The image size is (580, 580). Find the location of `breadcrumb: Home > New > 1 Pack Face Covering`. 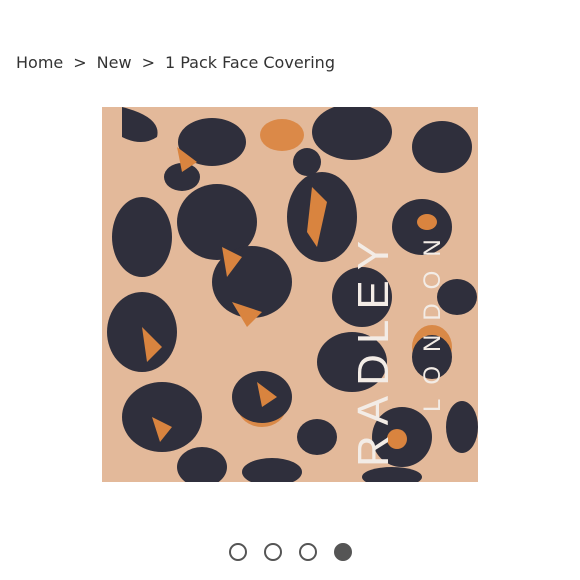

breadcrumb: Home > New > 1 Pack Face Covering is located at coordinates (175, 62).